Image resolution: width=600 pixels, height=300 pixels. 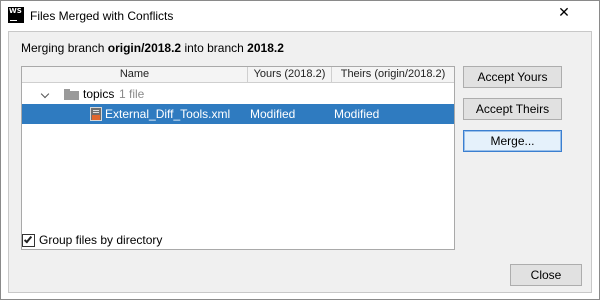 What do you see at coordinates (512, 109) in the screenshot?
I see `accept-theirs-button: Accept Theirs` at bounding box center [512, 109].